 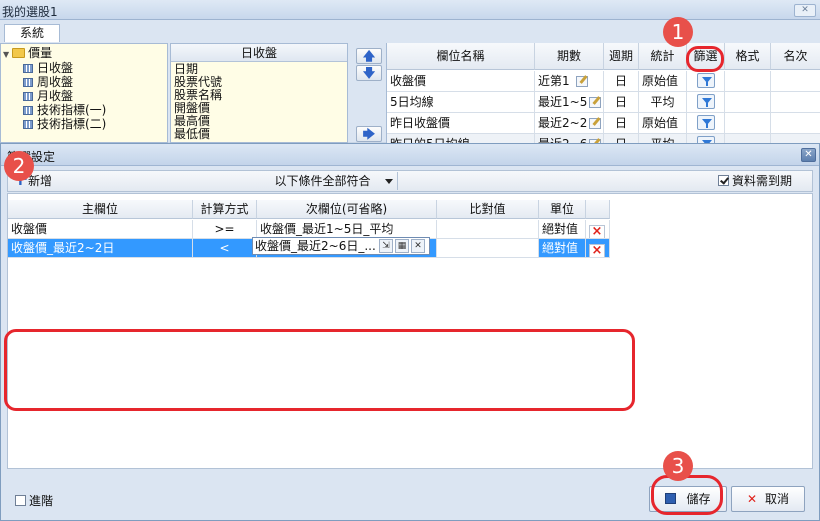 What do you see at coordinates (569, 81) in the screenshot?
I see `cell-period: 近第1` at bounding box center [569, 81].